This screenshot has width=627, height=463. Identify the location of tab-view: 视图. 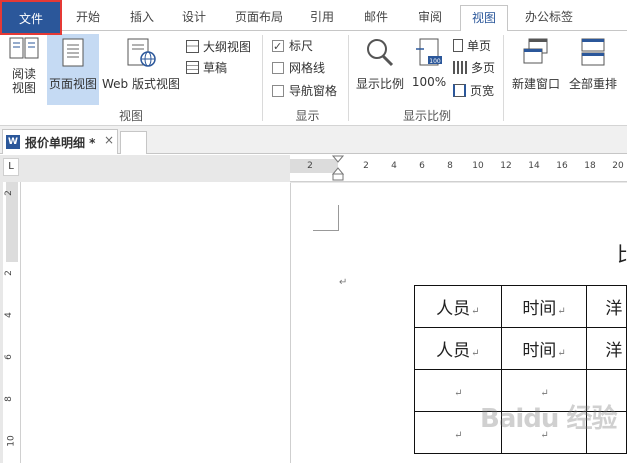
(484, 18).